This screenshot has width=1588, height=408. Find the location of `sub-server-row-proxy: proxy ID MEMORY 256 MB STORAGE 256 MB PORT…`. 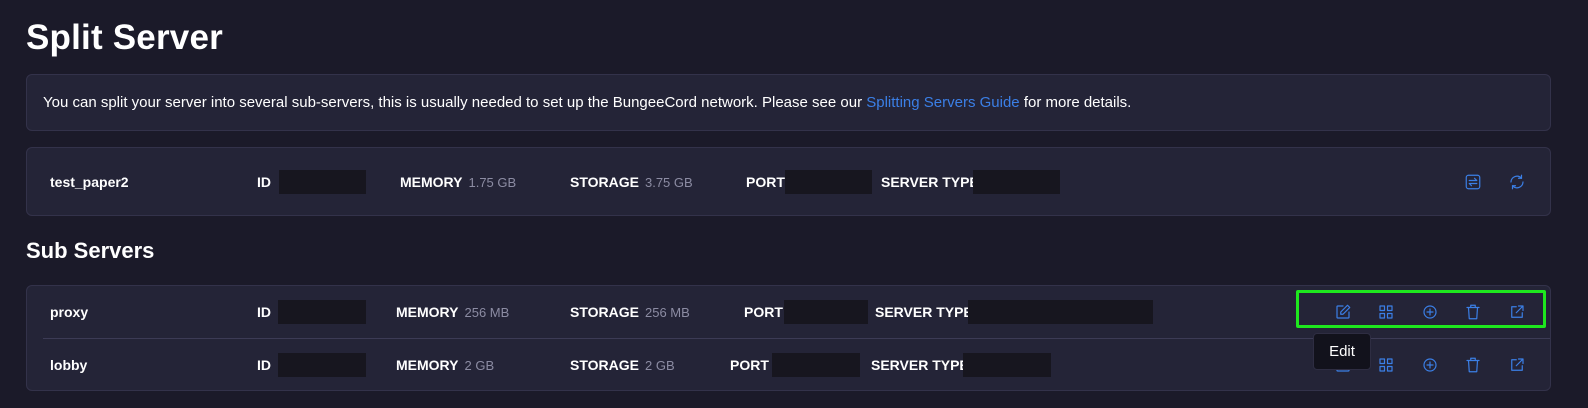

sub-server-row-proxy: proxy ID MEMORY 256 MB STORAGE 256 MB PORT… is located at coordinates (788, 312).